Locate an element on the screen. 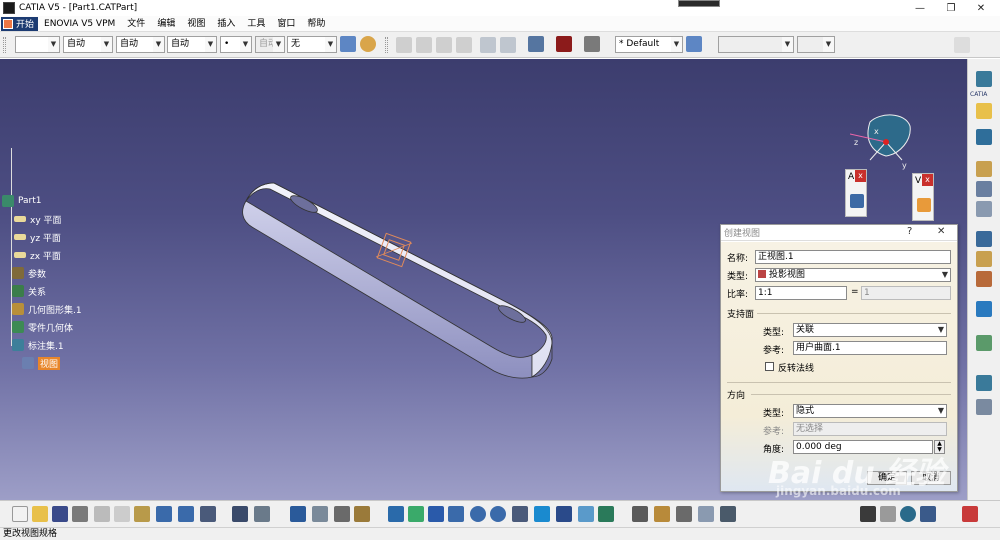 This screenshot has width=1000, height=540. fly-mode-icon is located at coordinates (396, 514).